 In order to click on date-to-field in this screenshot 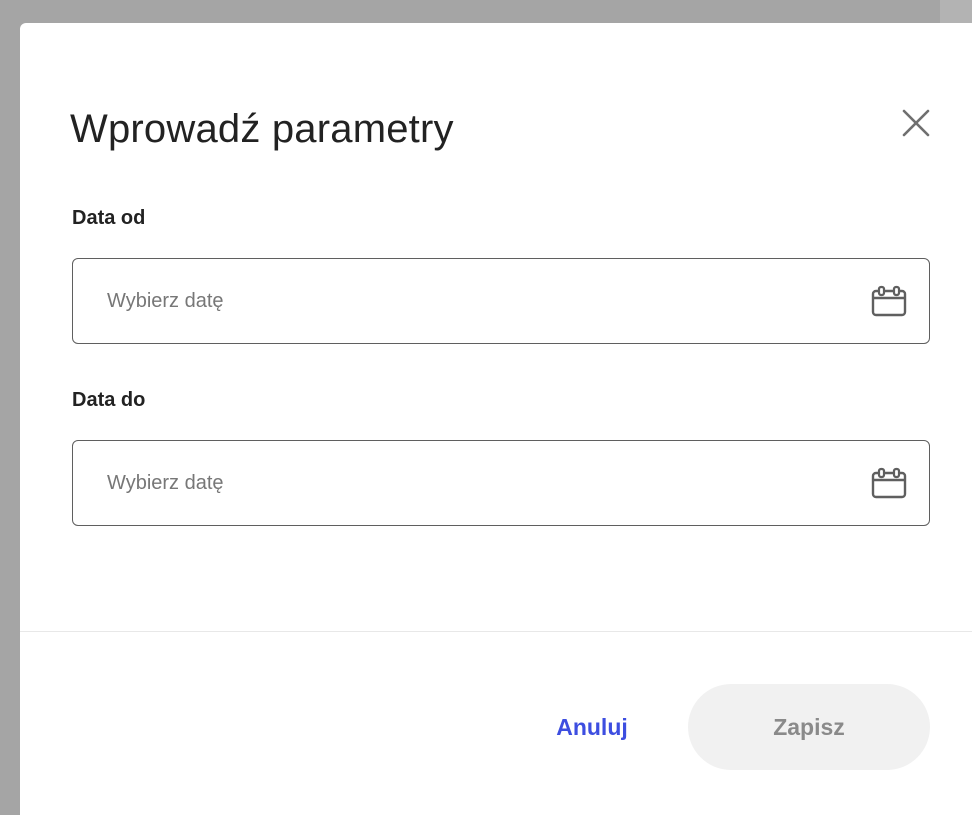, I will do `click(501, 483)`.